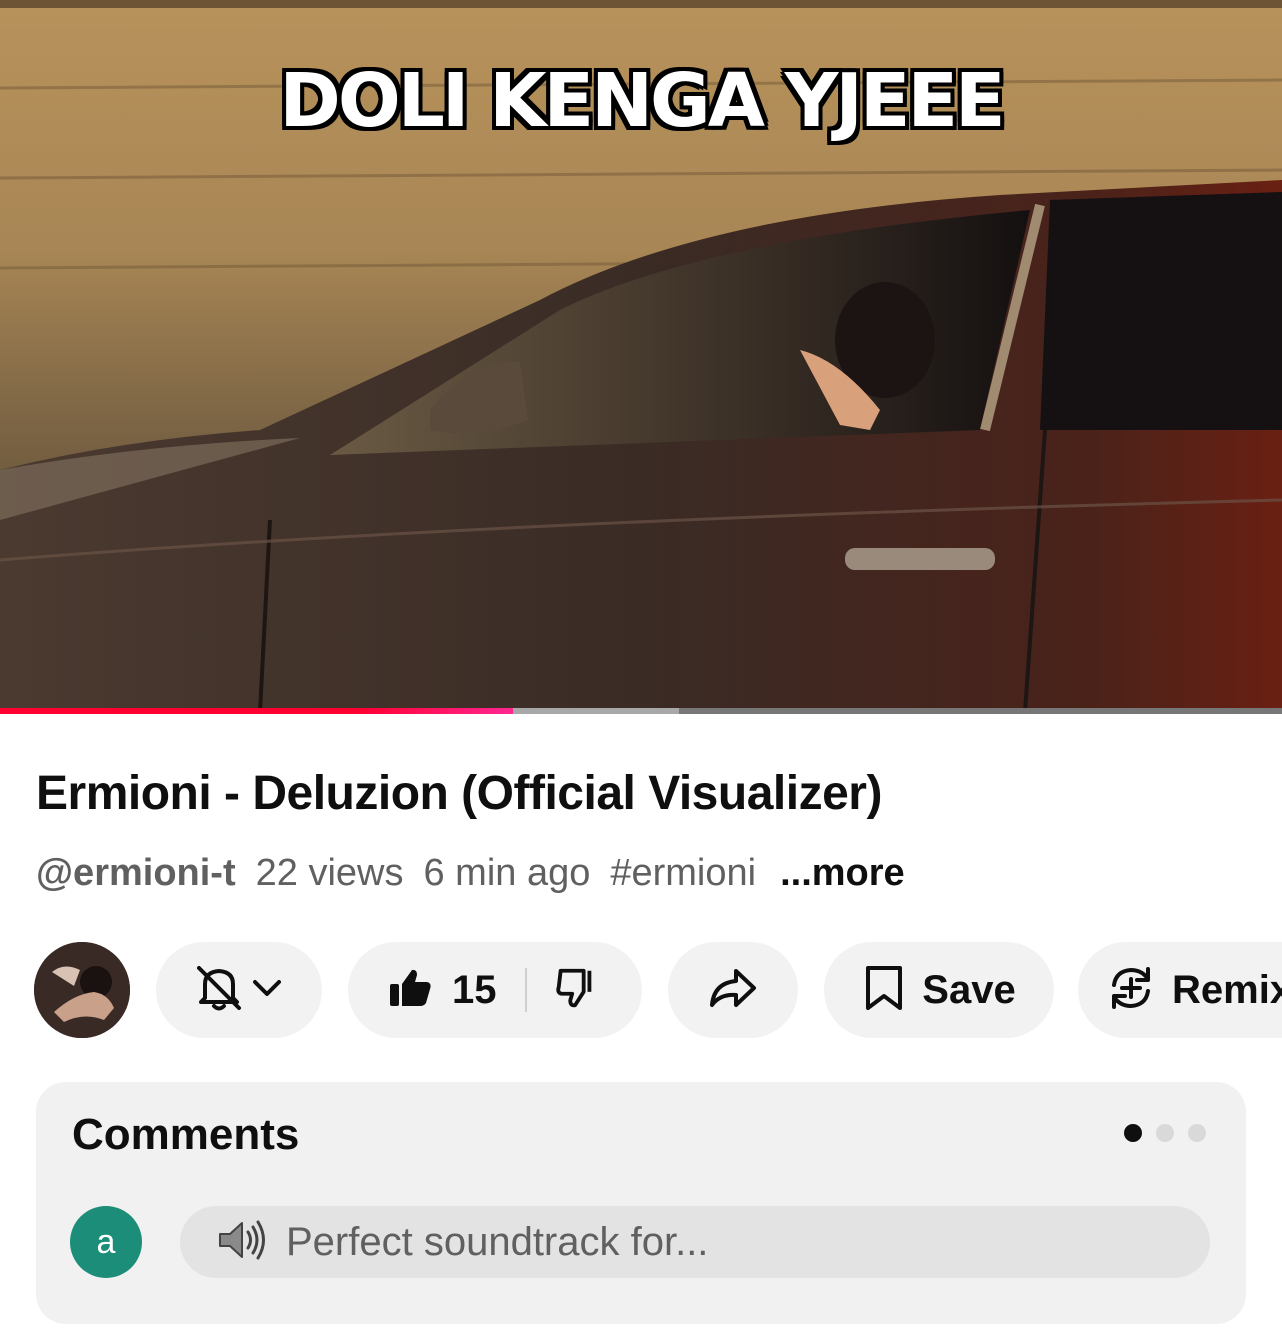 This screenshot has height=1342, width=1282. What do you see at coordinates (106, 1242) in the screenshot?
I see `user-avatar: a` at bounding box center [106, 1242].